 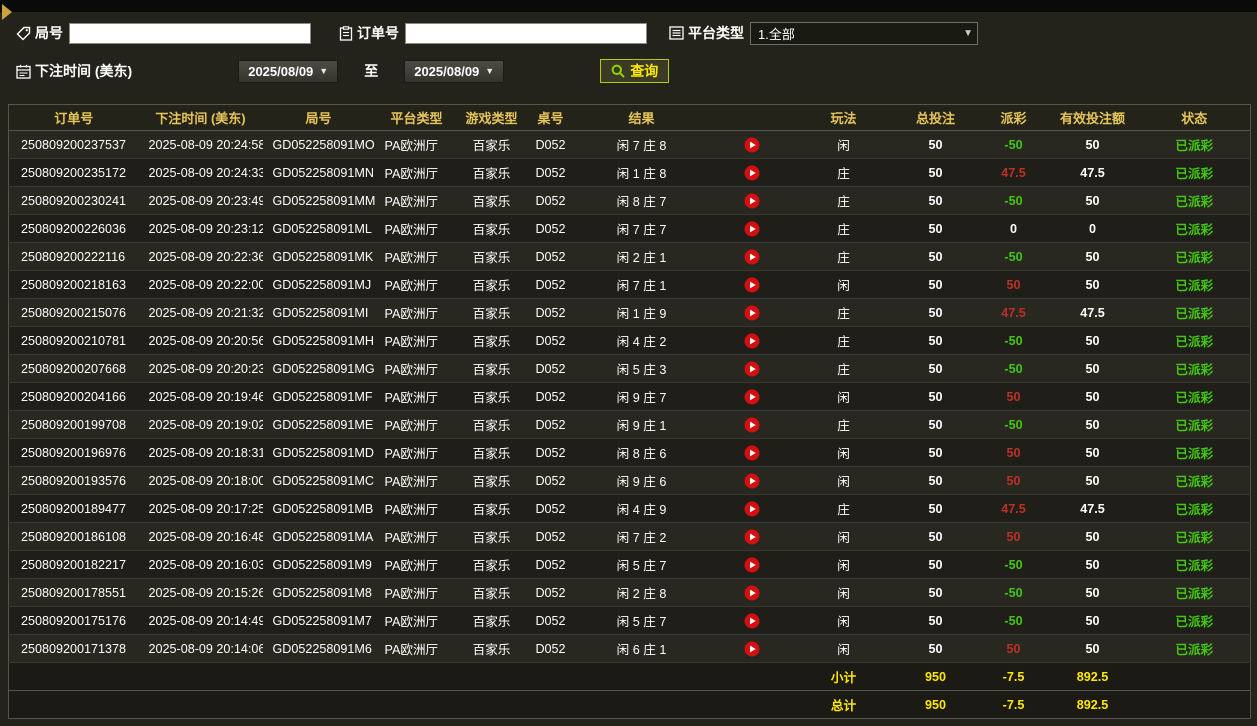 I want to click on result-cell: 闲 4 庄 2, so click(x=641, y=340).